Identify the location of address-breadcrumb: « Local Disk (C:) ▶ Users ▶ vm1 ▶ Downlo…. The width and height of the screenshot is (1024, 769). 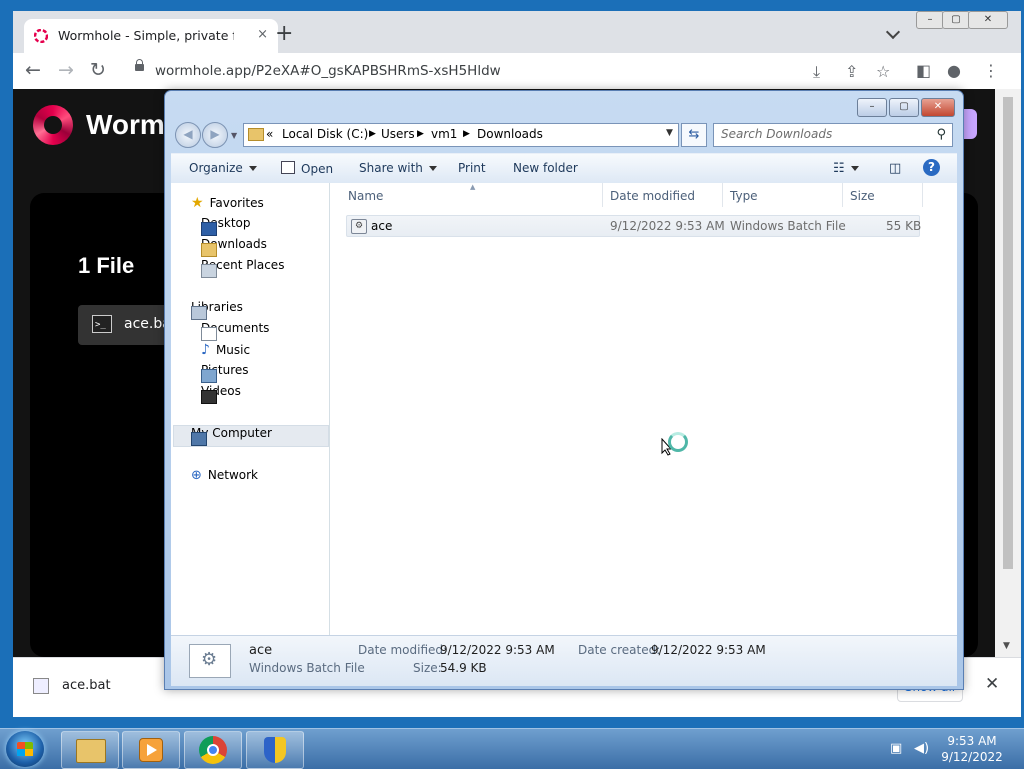
(461, 135).